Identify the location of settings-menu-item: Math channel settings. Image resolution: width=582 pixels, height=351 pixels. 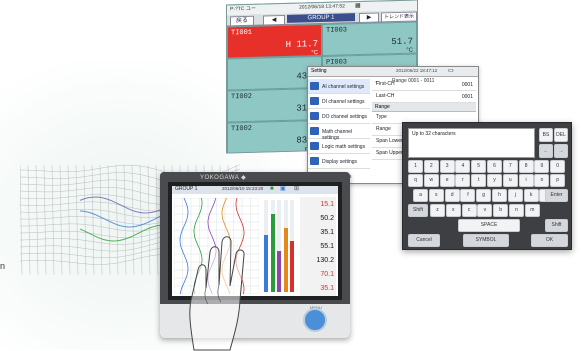
(339, 132).